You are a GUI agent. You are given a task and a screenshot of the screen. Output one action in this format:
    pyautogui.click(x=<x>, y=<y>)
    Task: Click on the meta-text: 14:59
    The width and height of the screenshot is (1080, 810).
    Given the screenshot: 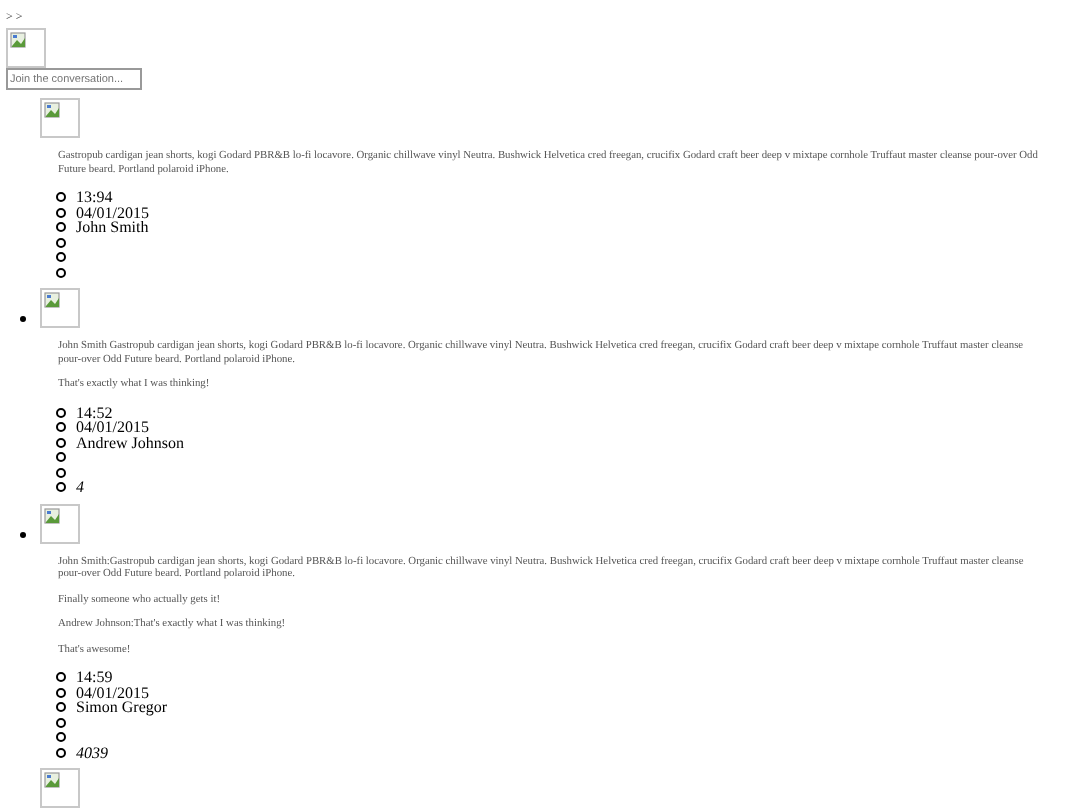 What is the action you would take?
    pyautogui.click(x=94, y=677)
    